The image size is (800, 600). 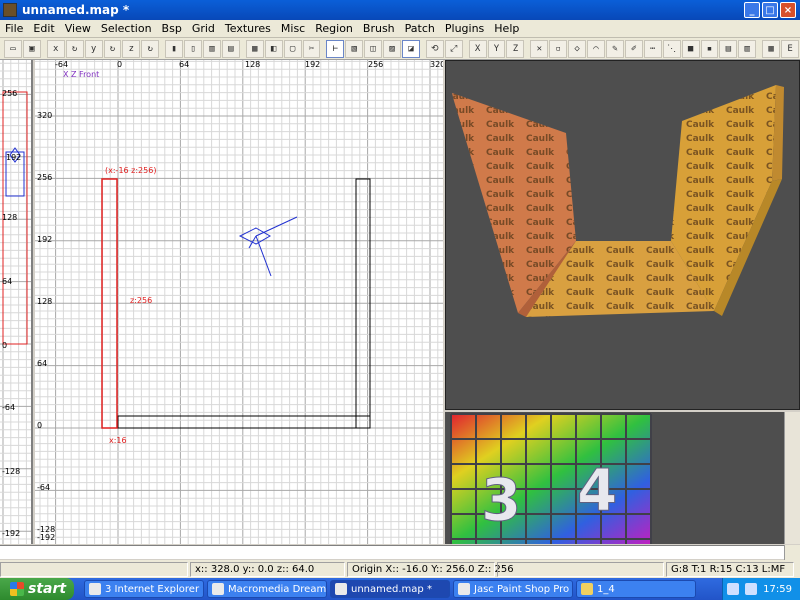 What do you see at coordinates (252, 64) in the screenshot?
I see `x-tick-label: 128` at bounding box center [252, 64].